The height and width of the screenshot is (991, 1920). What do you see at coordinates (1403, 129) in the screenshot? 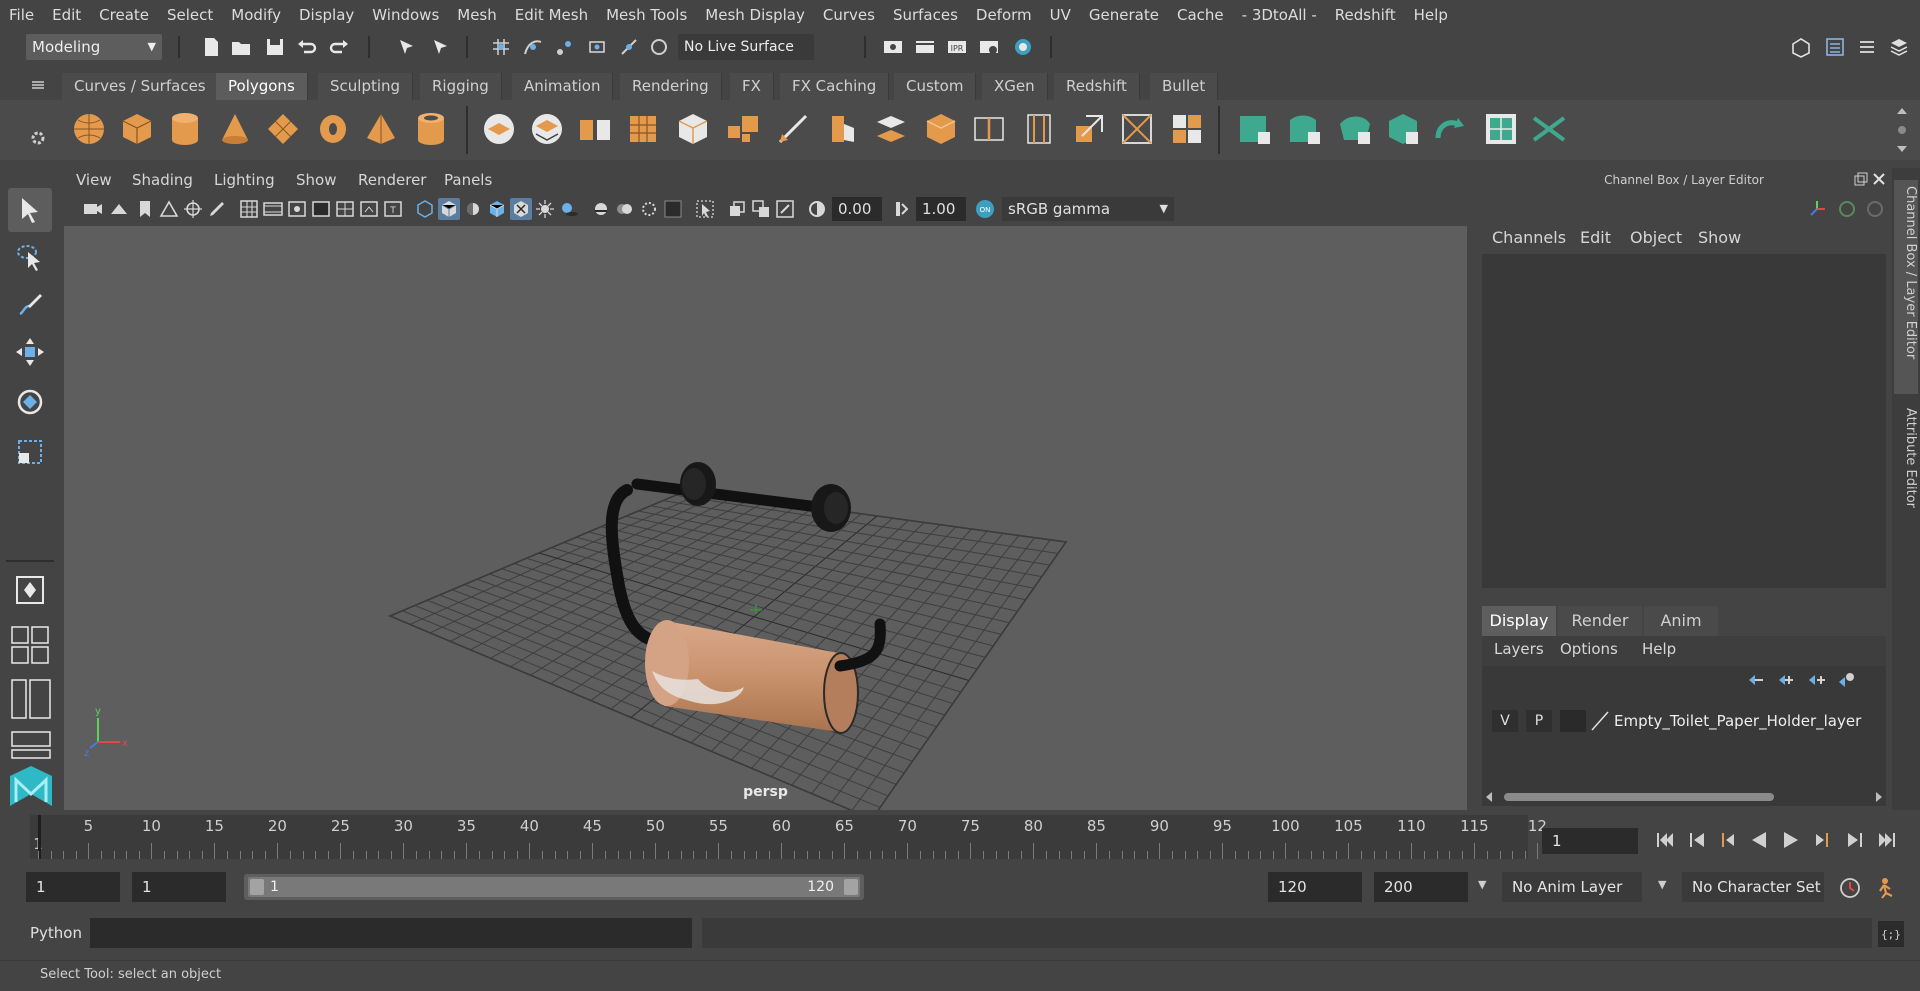
I see `uv-automatic-icon` at bounding box center [1403, 129].